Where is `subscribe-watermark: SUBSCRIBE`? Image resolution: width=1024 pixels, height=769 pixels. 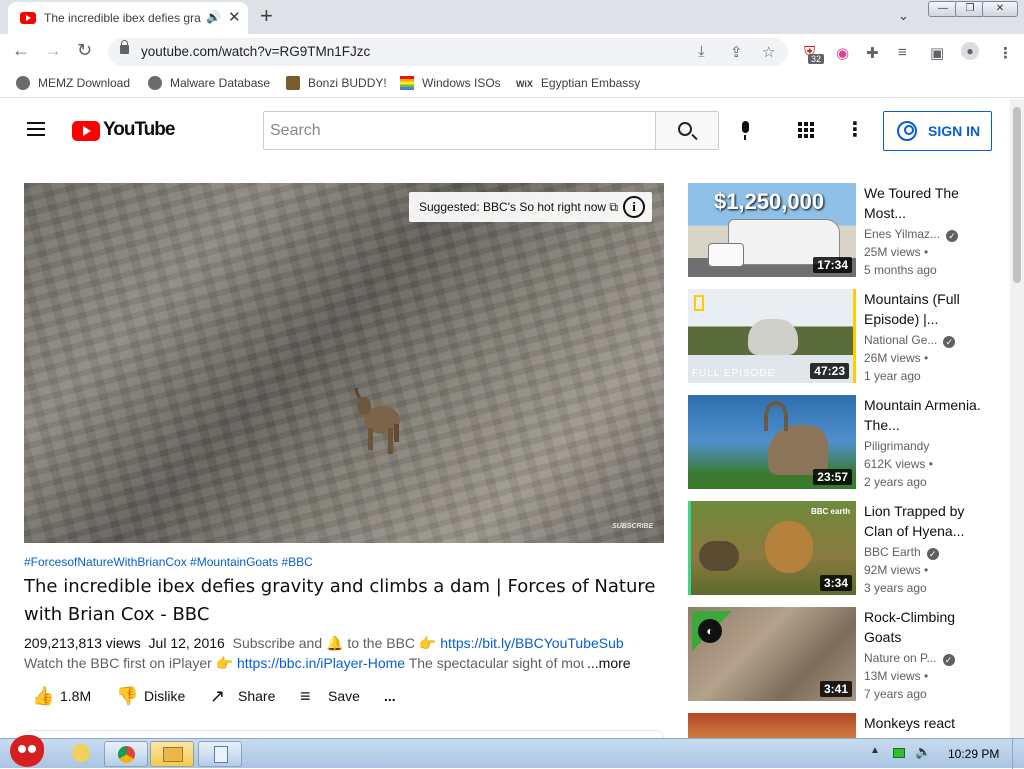
subscribe-watermark: SUBSCRIBE is located at coordinates (632, 526).